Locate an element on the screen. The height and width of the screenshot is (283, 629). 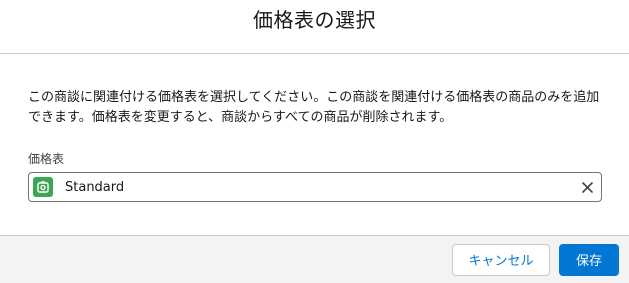
save-button: 保存 is located at coordinates (589, 259).